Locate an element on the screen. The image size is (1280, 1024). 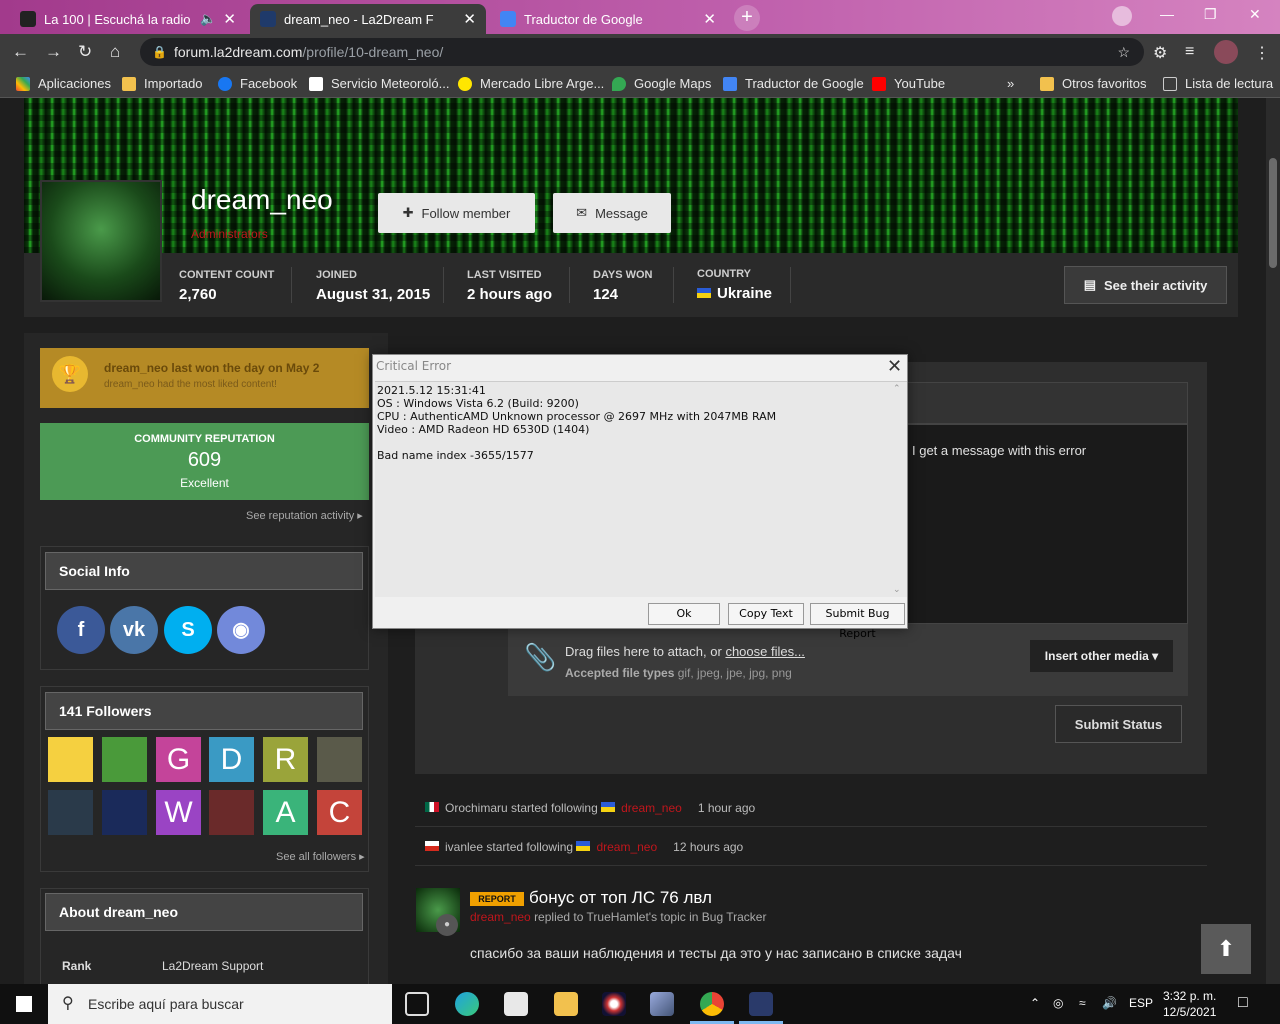
tab-forum: dream_neo - La2Dream Forum ✕ is located at coordinates (368, 19).